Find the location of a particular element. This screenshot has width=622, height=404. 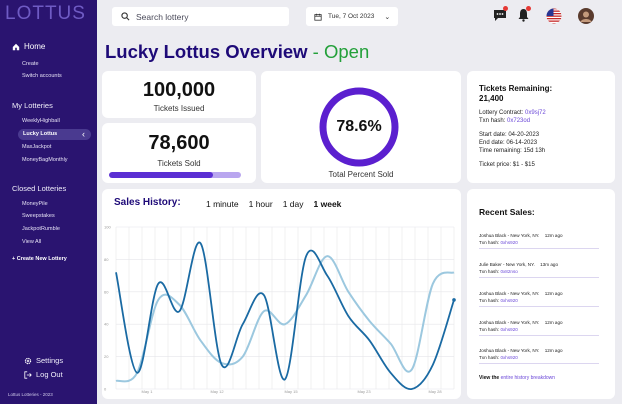

avatar-icon is located at coordinates (586, 16).